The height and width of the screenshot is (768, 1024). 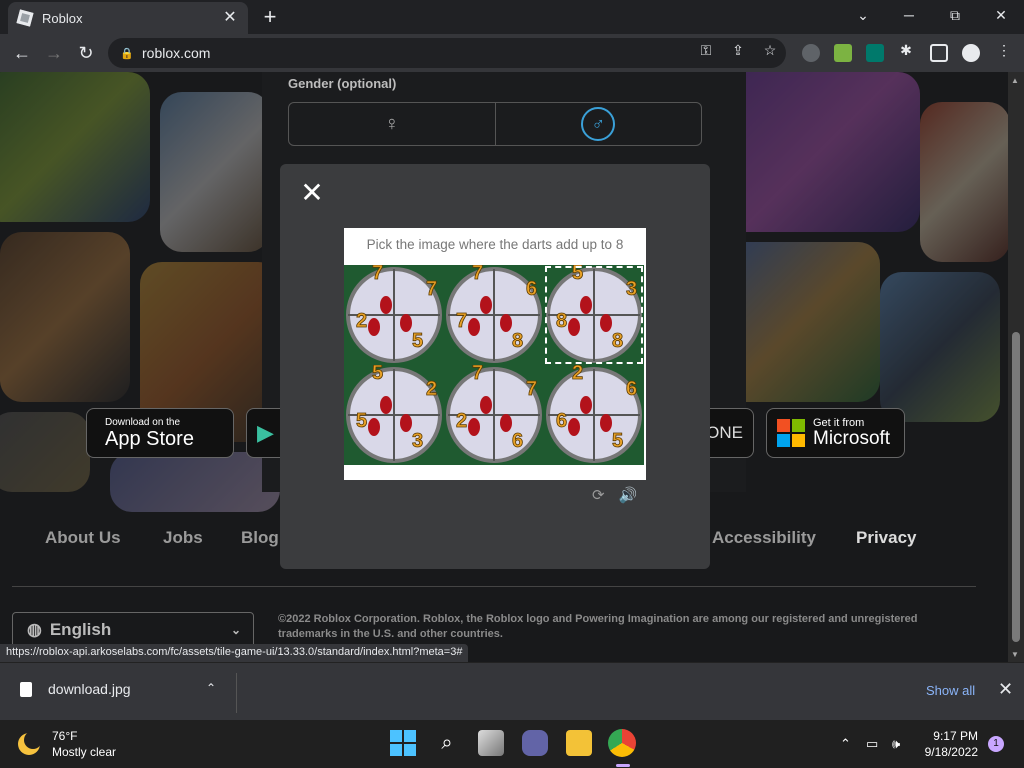 I want to click on footer-link-about-us: About Us, so click(x=83, y=538).